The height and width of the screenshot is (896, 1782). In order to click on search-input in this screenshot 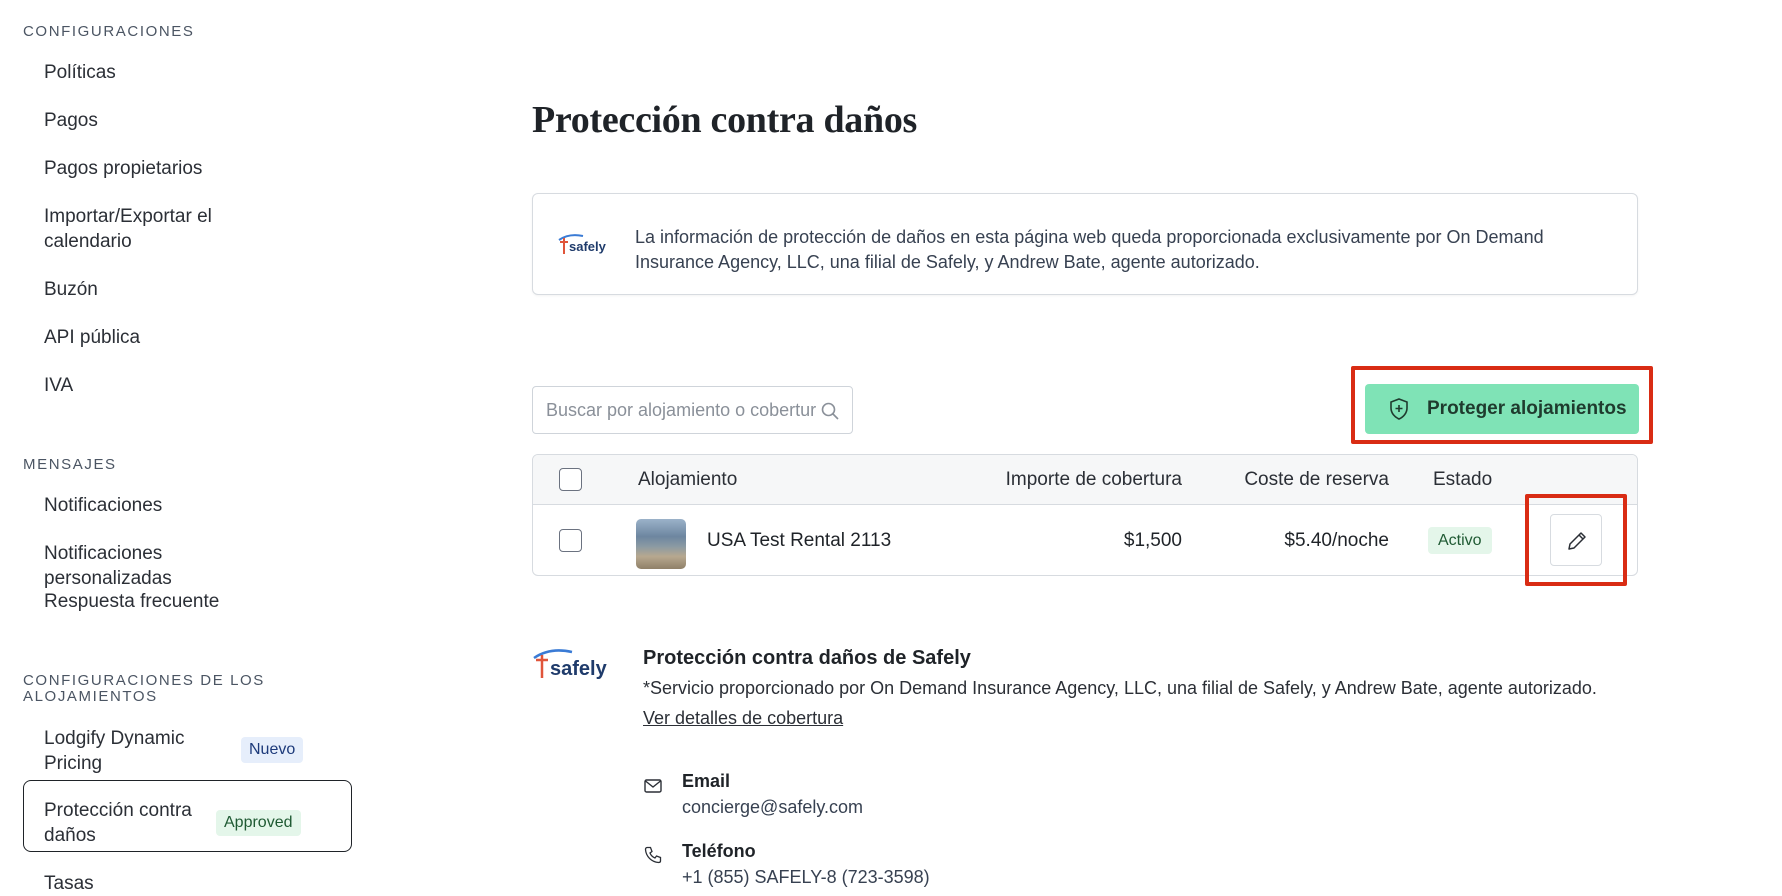, I will do `click(681, 410)`.